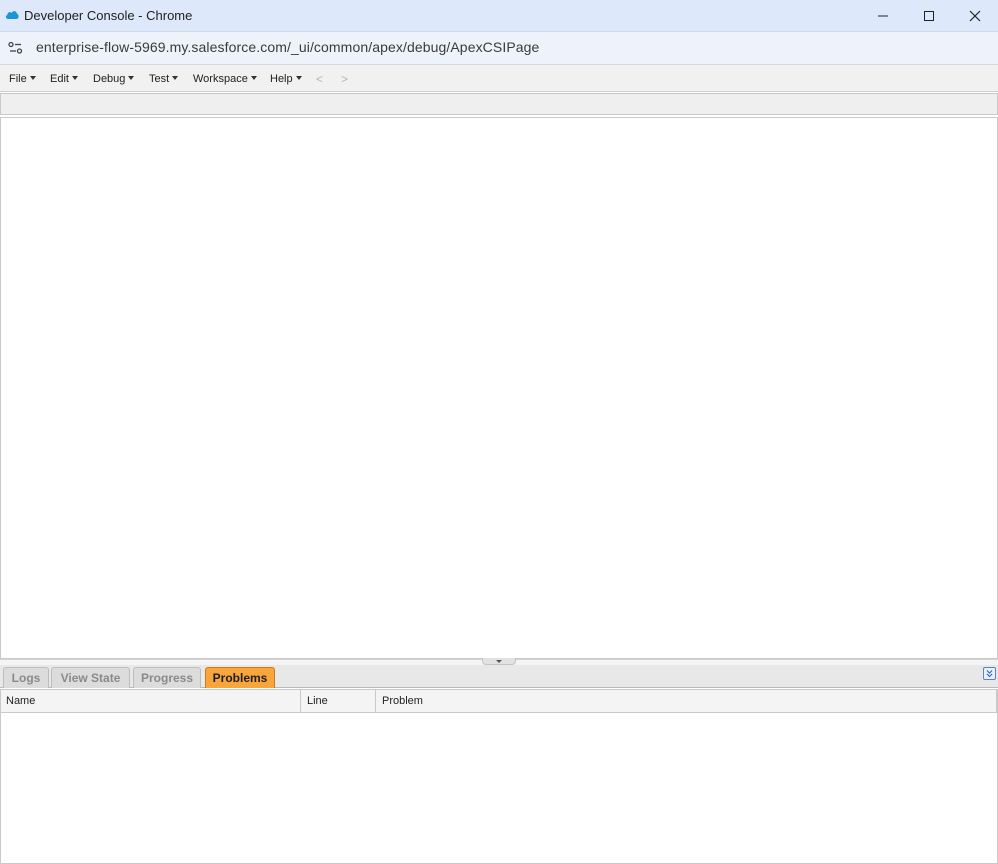 Image resolution: width=998 pixels, height=864 pixels. I want to click on menu-edit-label: Edit, so click(59, 79).